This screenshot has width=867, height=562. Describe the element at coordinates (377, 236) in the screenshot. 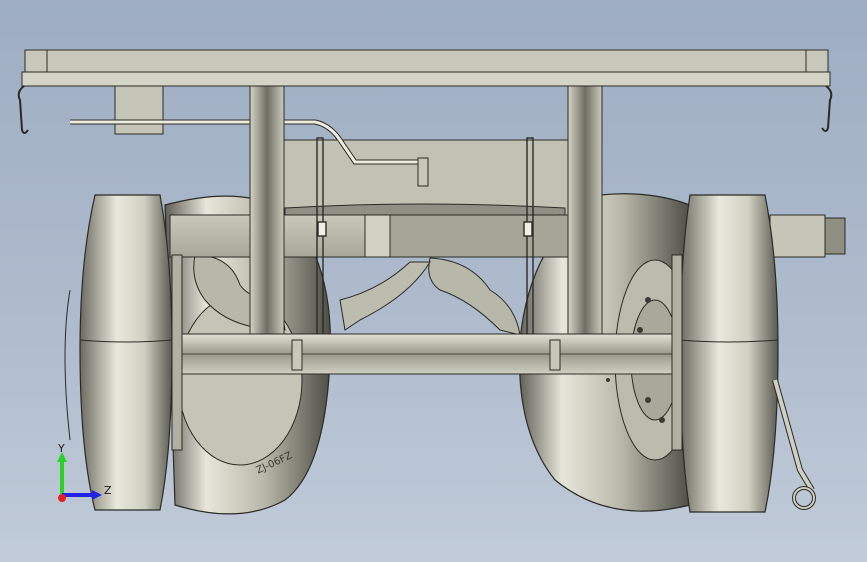

I see `beam-clamp` at that location.